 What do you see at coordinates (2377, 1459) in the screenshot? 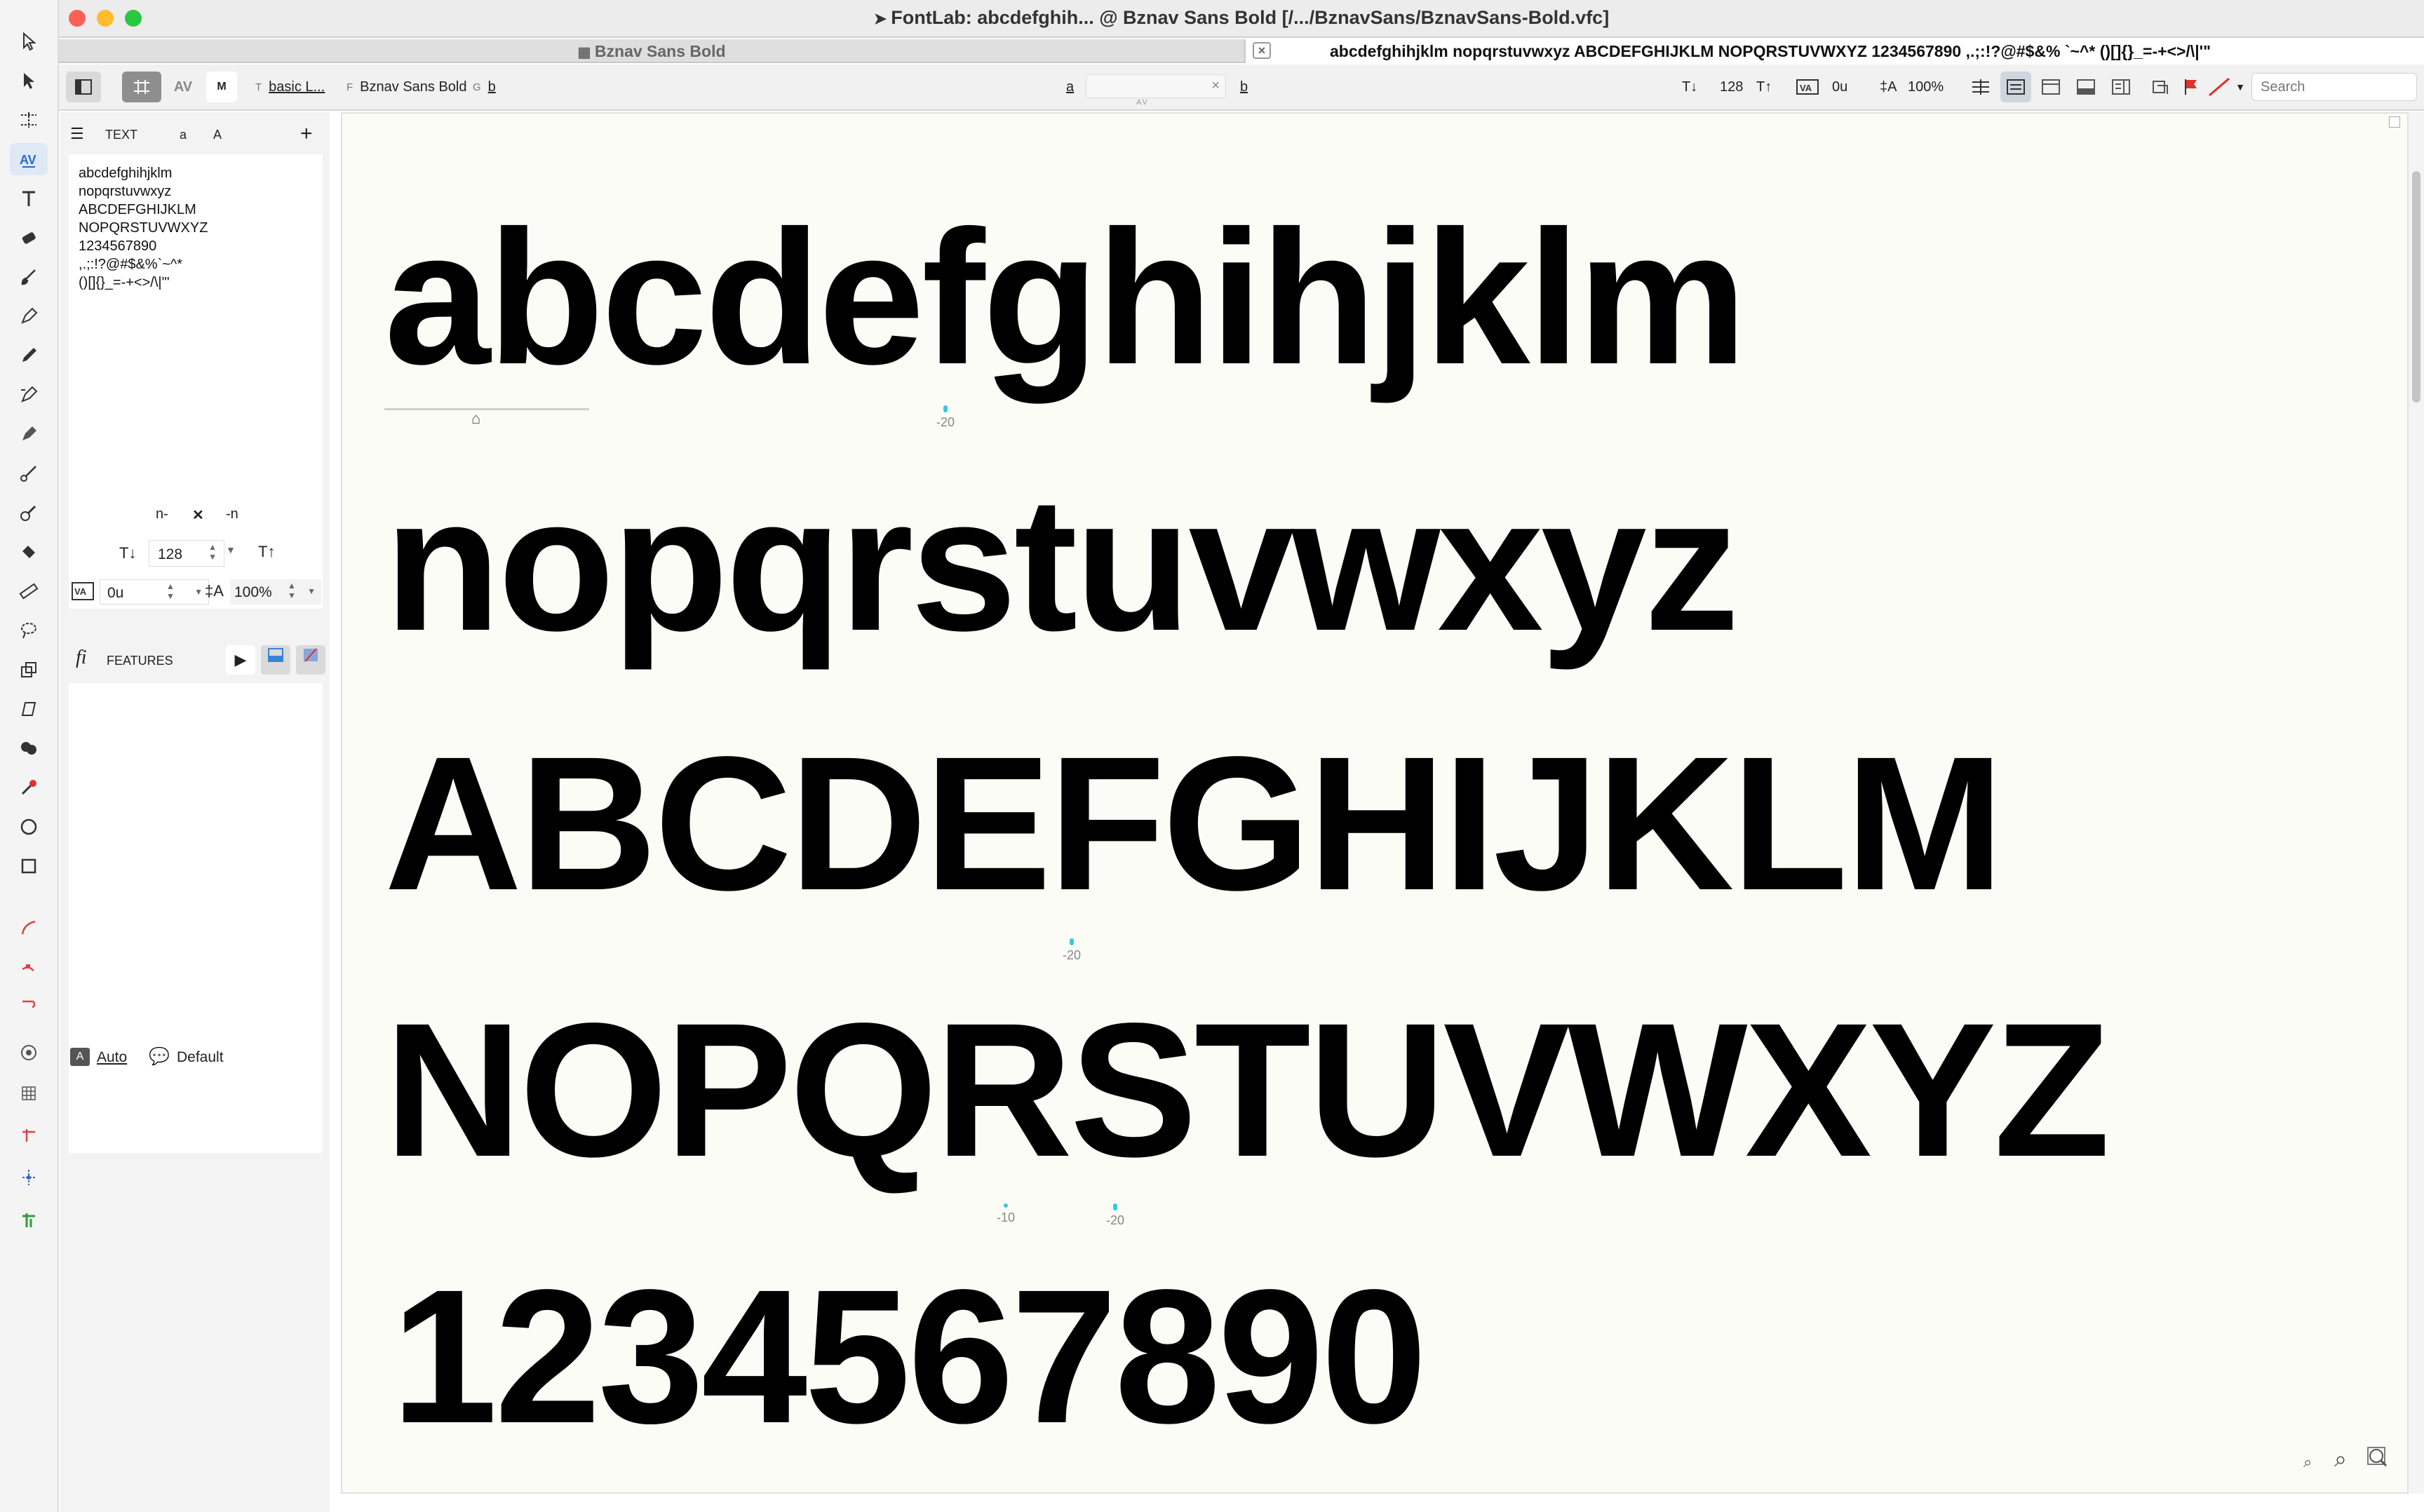
I see `zoom-fit-icon` at bounding box center [2377, 1459].